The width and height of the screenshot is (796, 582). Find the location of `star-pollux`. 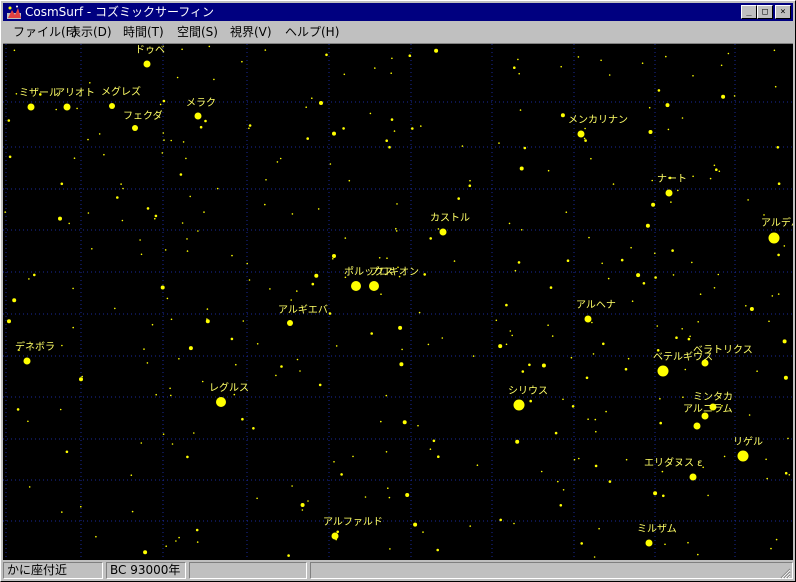

star-pollux is located at coordinates (356, 286).